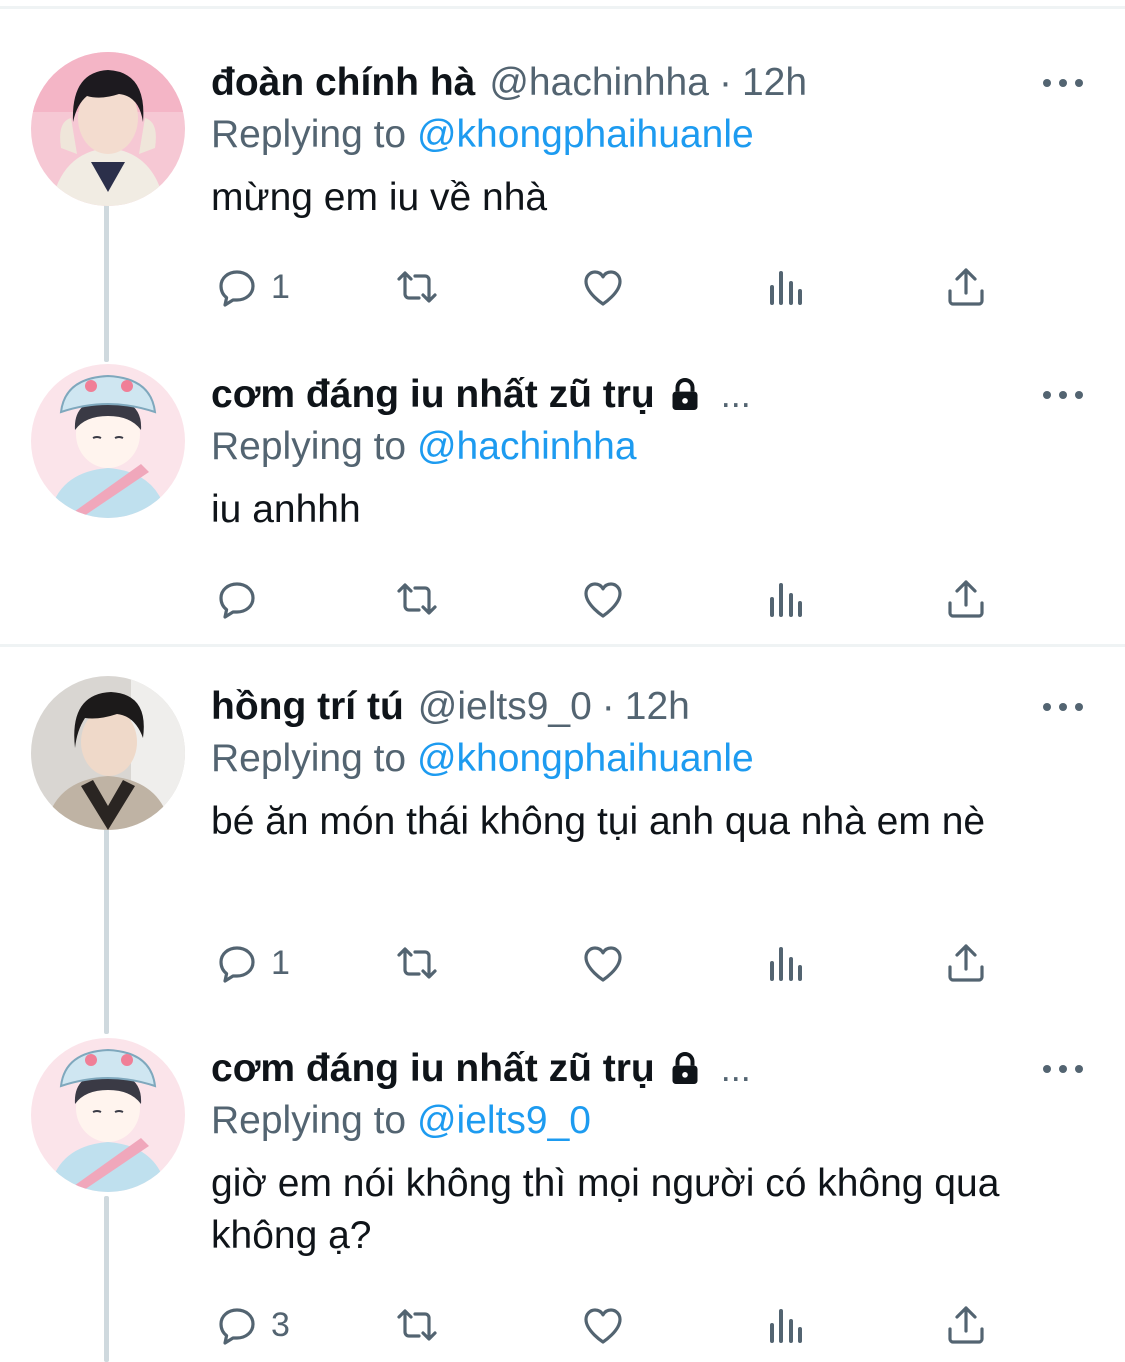 The width and height of the screenshot is (1125, 1362). I want to click on mention-link: @hachinhha, so click(527, 446).